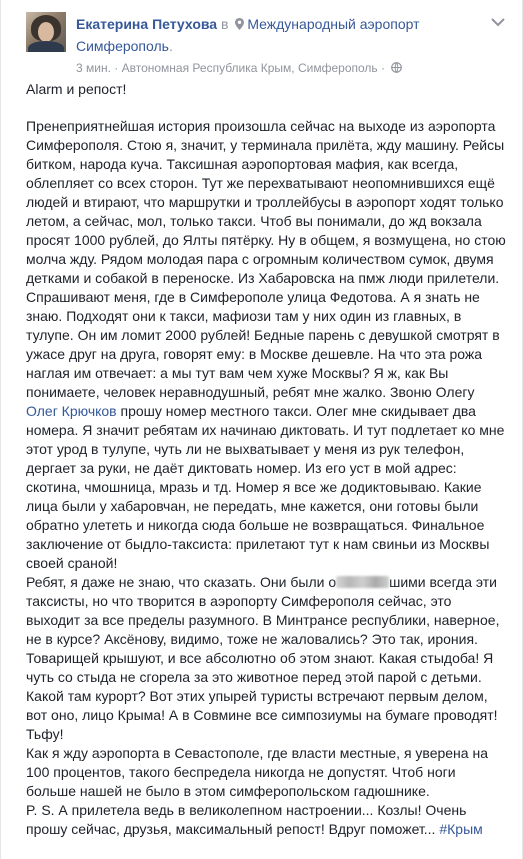 This screenshot has height=859, width=523. What do you see at coordinates (46, 46) in the screenshot?
I see `avatar-shoulders` at bounding box center [46, 46].